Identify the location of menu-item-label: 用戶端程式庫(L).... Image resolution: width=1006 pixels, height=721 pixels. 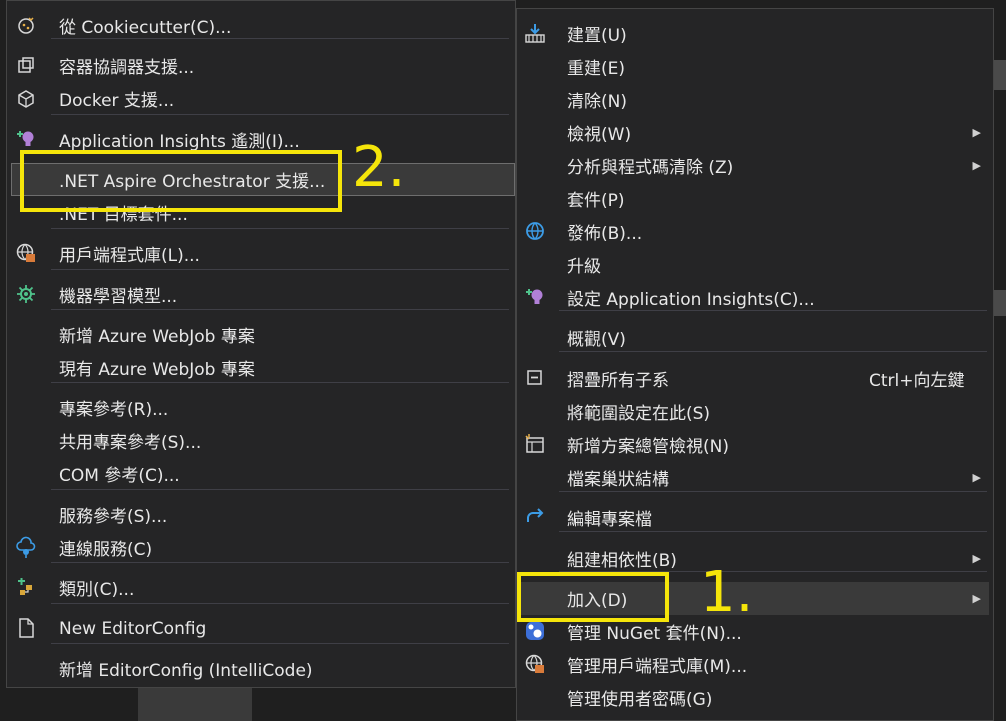
(129, 256).